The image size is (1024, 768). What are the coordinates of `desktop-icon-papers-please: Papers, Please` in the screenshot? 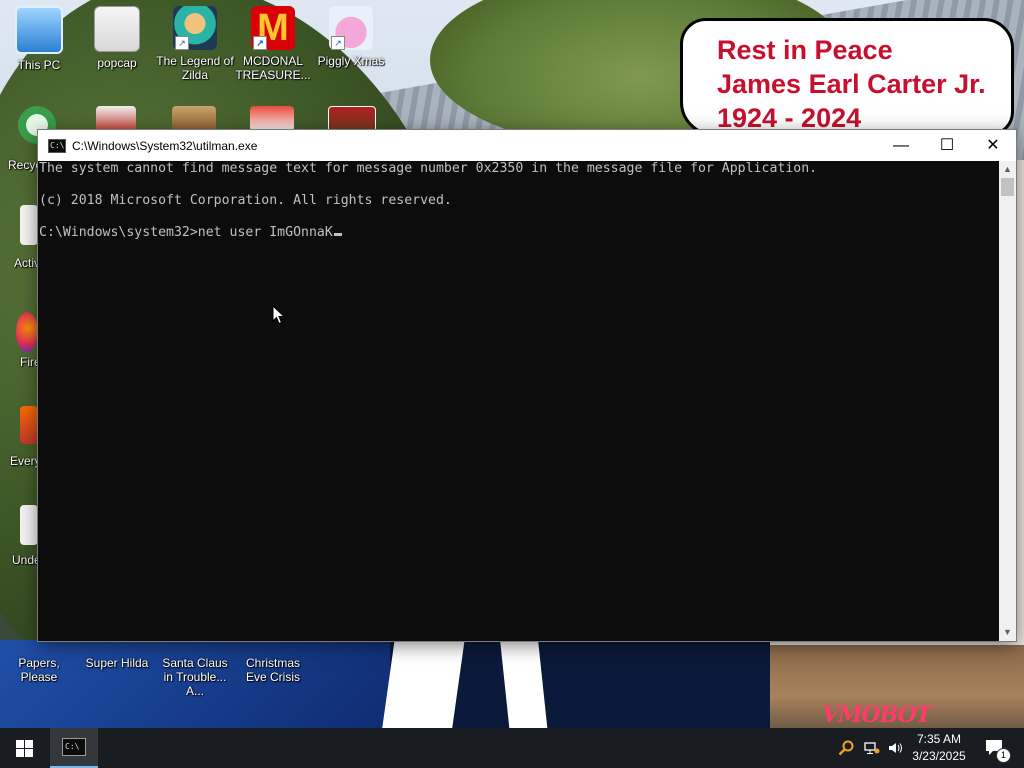 It's located at (39, 668).